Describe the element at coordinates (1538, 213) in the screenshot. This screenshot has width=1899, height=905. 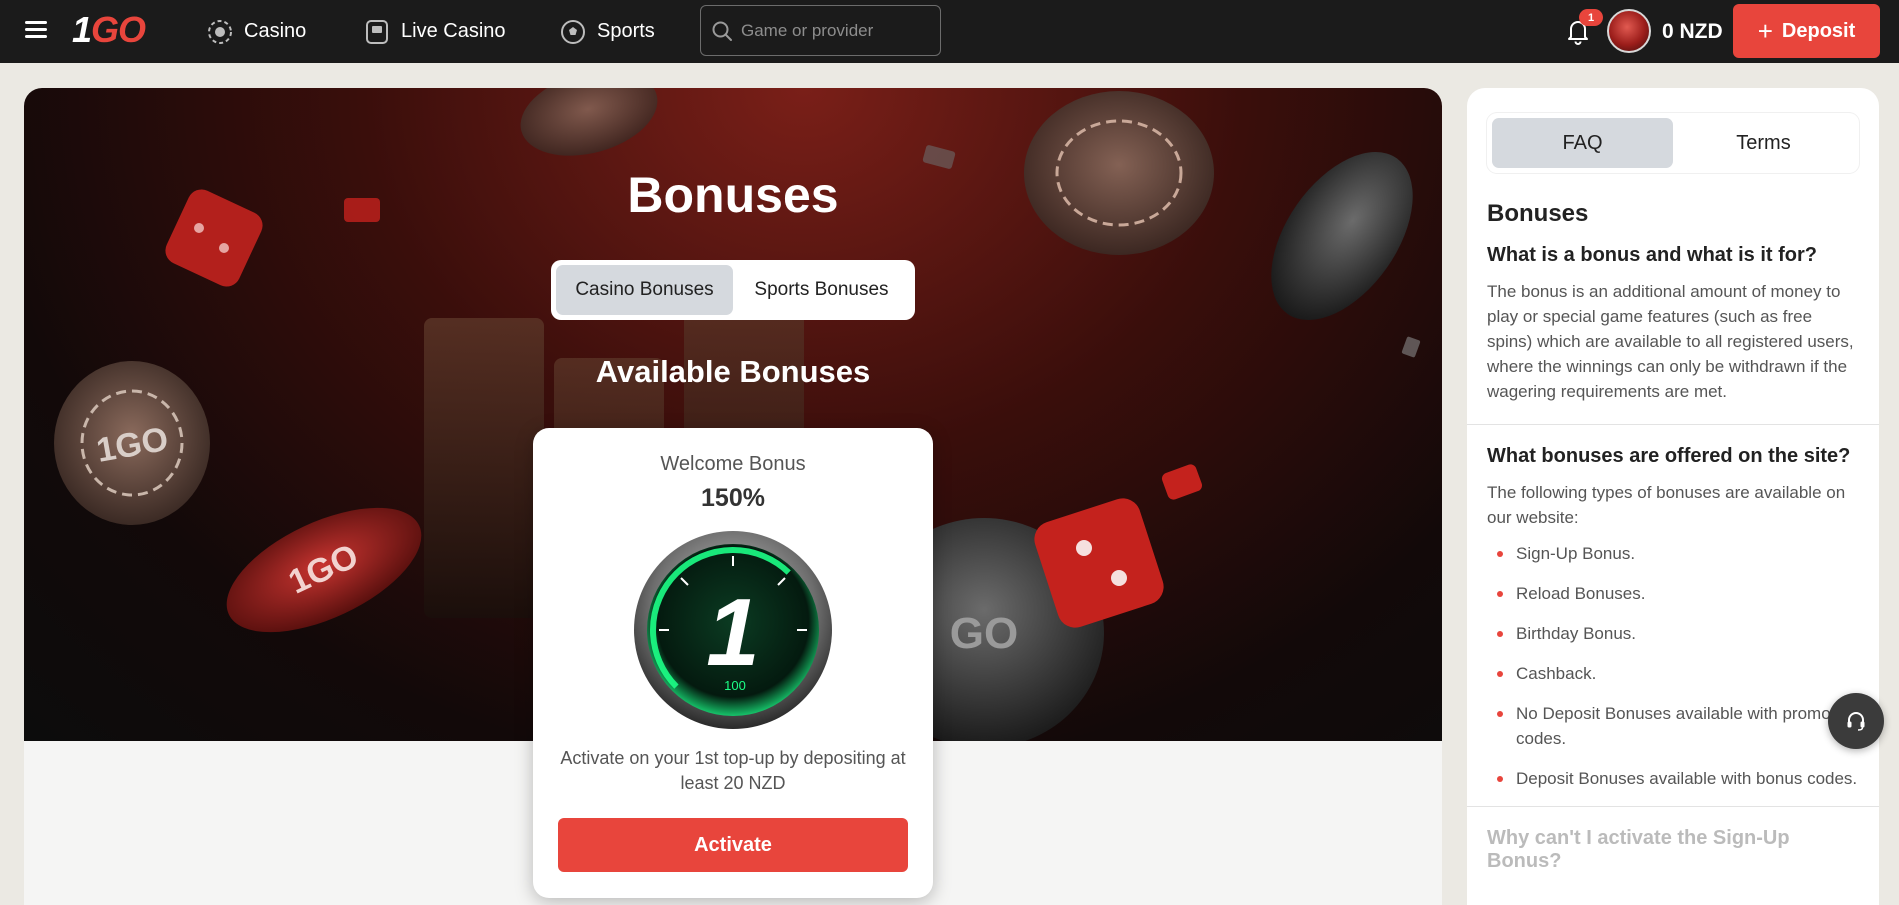
I see `faq-heading: Bonuses` at that location.